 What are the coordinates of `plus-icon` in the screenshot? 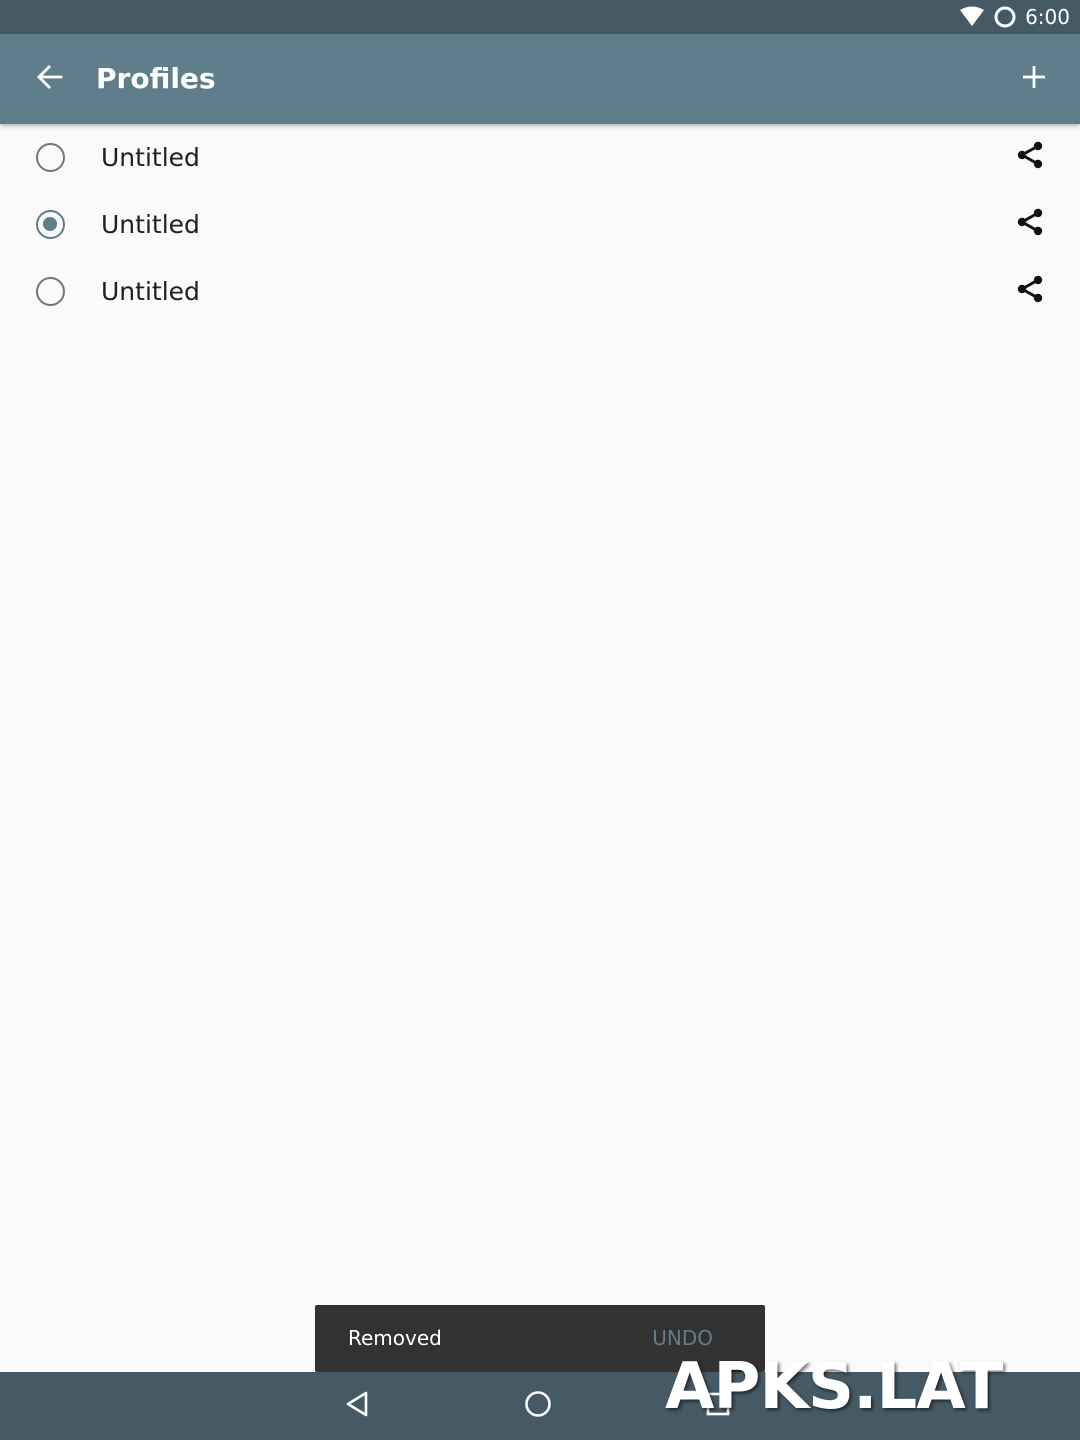 It's located at (1034, 79).